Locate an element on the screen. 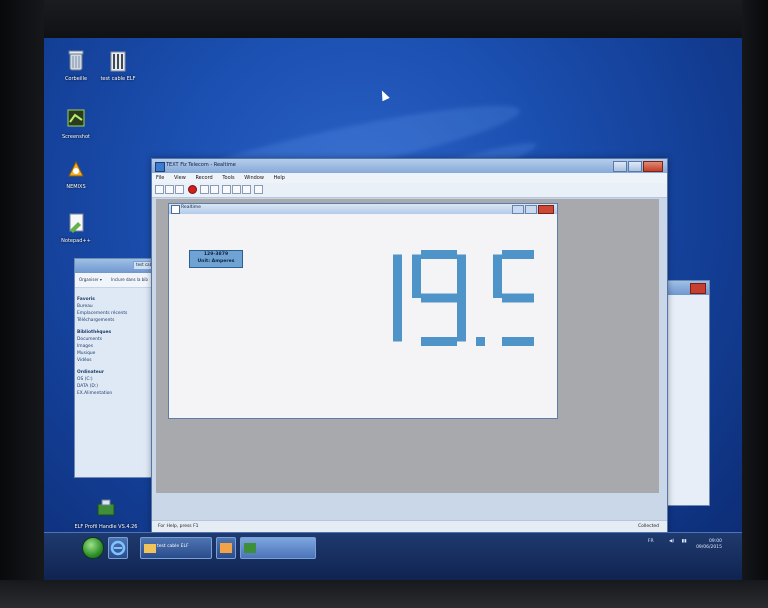 This screenshot has height=608, width=768. menu-bar: File View Record Tools Window Help is located at coordinates (409, 178).